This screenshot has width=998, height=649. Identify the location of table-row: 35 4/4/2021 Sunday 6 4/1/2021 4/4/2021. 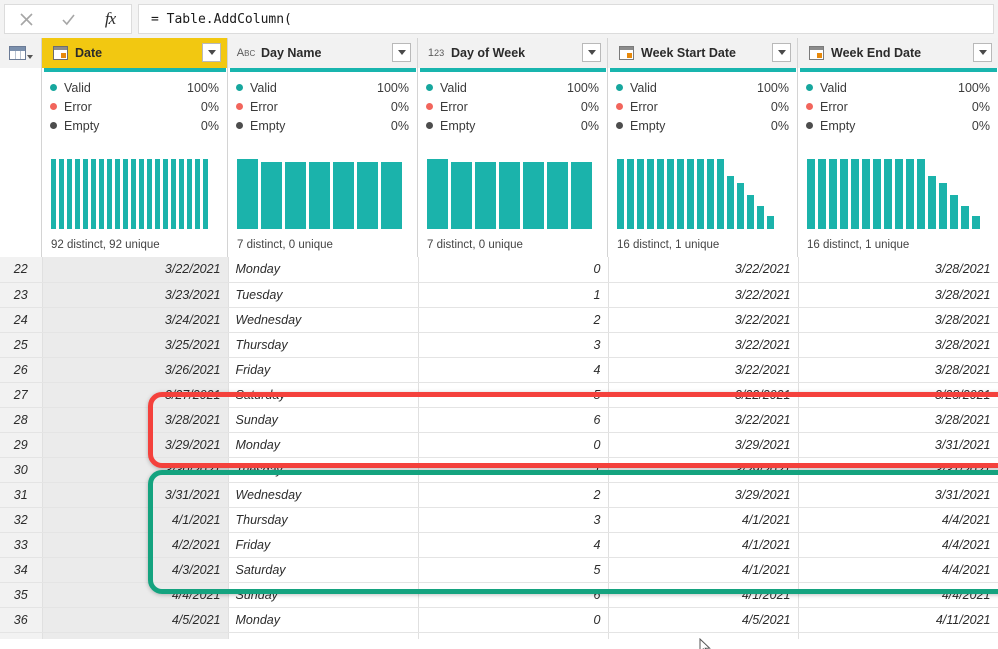
(499, 595).